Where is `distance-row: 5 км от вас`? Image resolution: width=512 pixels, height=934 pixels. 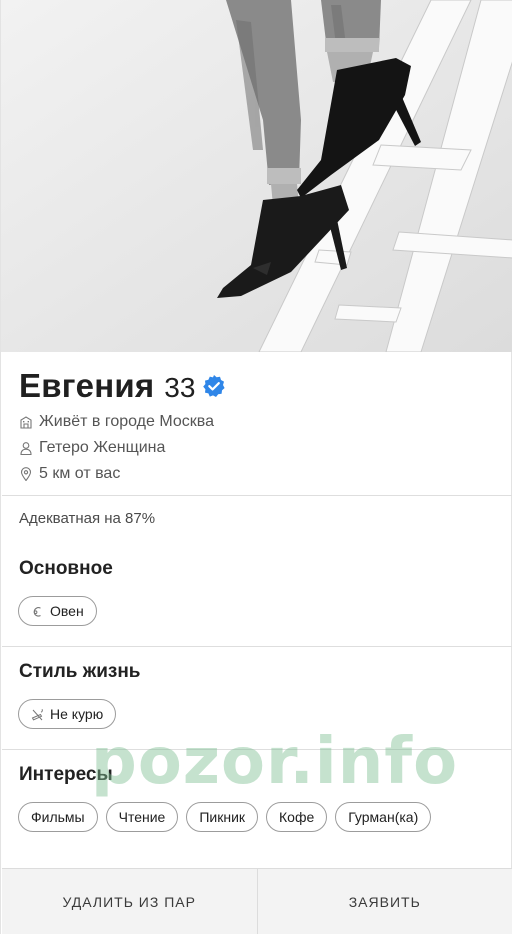 distance-row: 5 км от вас is located at coordinates (69, 474).